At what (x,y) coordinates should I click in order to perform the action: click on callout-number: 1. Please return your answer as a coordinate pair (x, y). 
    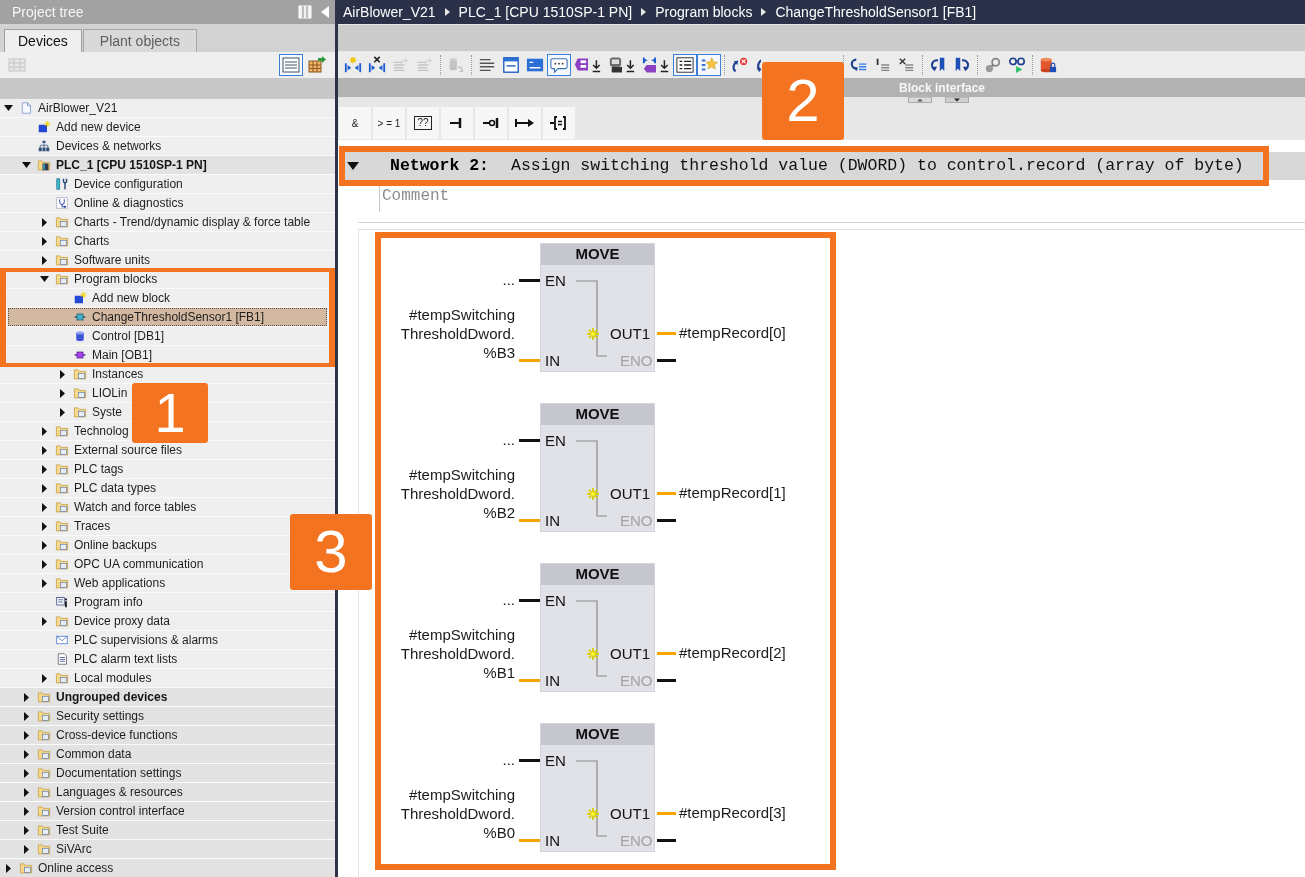
    Looking at the image, I should click on (170, 413).